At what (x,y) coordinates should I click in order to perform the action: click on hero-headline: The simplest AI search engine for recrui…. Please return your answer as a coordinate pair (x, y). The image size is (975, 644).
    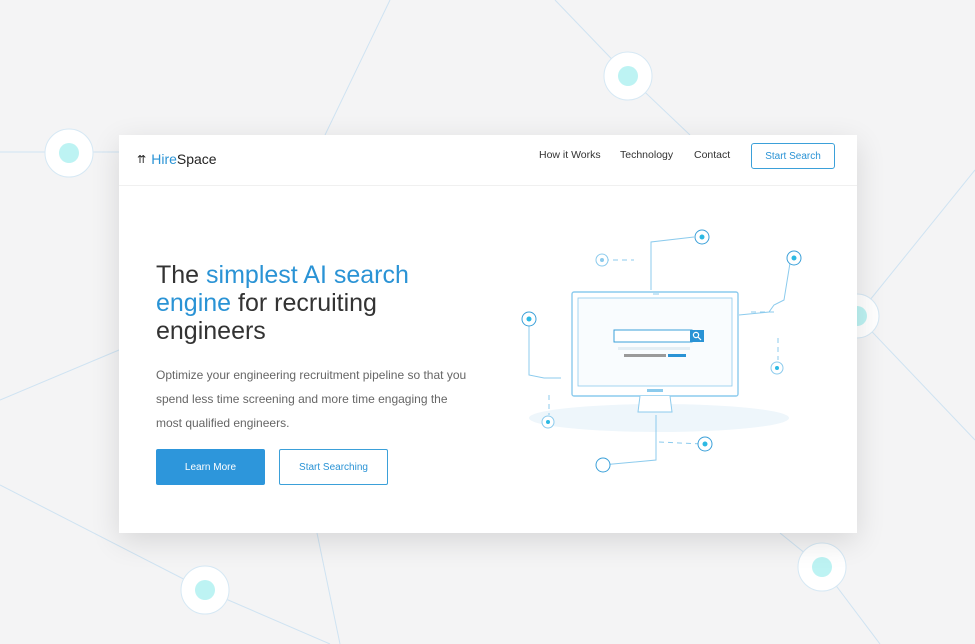
    Looking at the image, I should click on (306, 303).